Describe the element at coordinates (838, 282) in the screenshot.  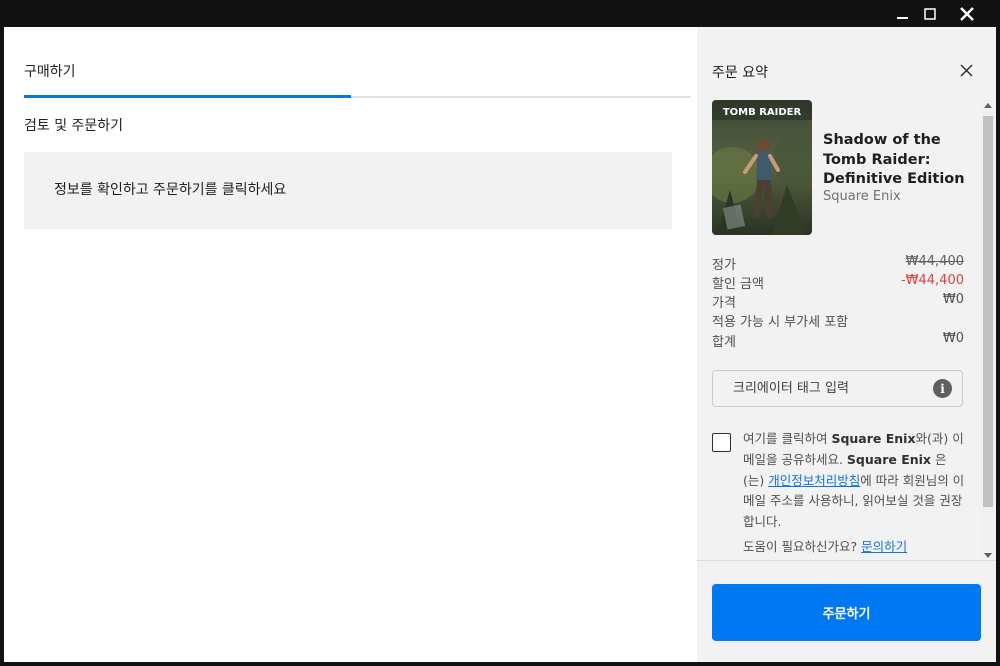
I see `price-row-discount: 할인 금액 -₩44,400` at that location.